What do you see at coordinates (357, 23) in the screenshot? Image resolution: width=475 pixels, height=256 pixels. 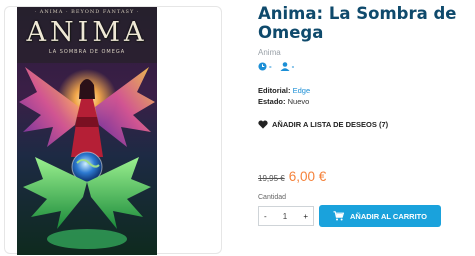 I see `product-title: Anima: La Sombra de Omega` at bounding box center [357, 23].